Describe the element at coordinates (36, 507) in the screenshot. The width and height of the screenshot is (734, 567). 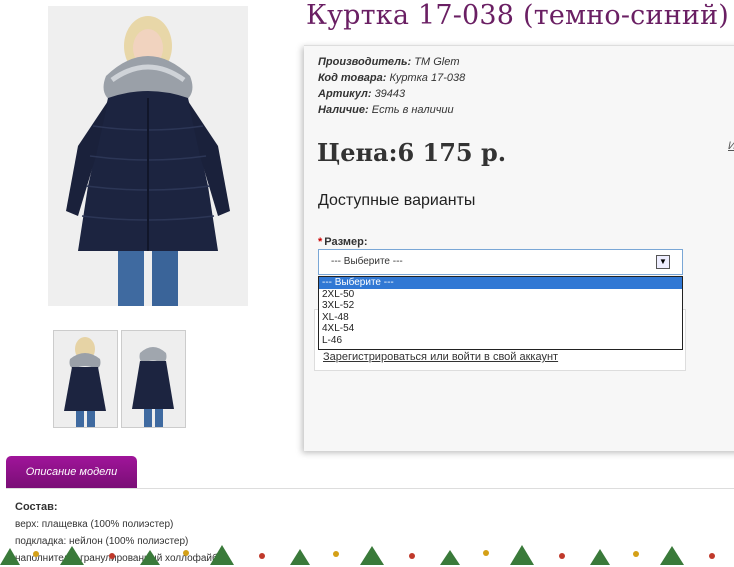
I see `composition-heading: Состав:` at that location.